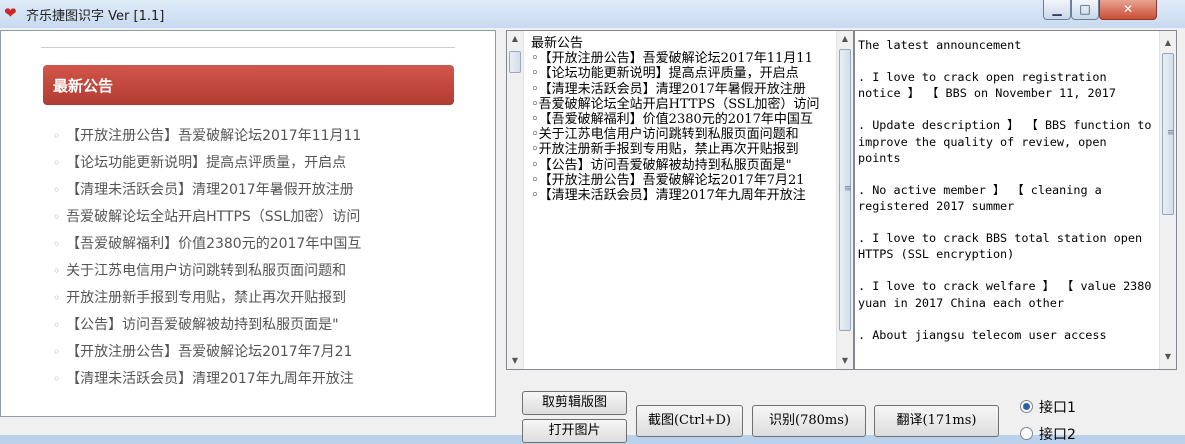  I want to click on list-item-label: 【清理未活跃会员】清理2017年九周年开放注, so click(210, 379).